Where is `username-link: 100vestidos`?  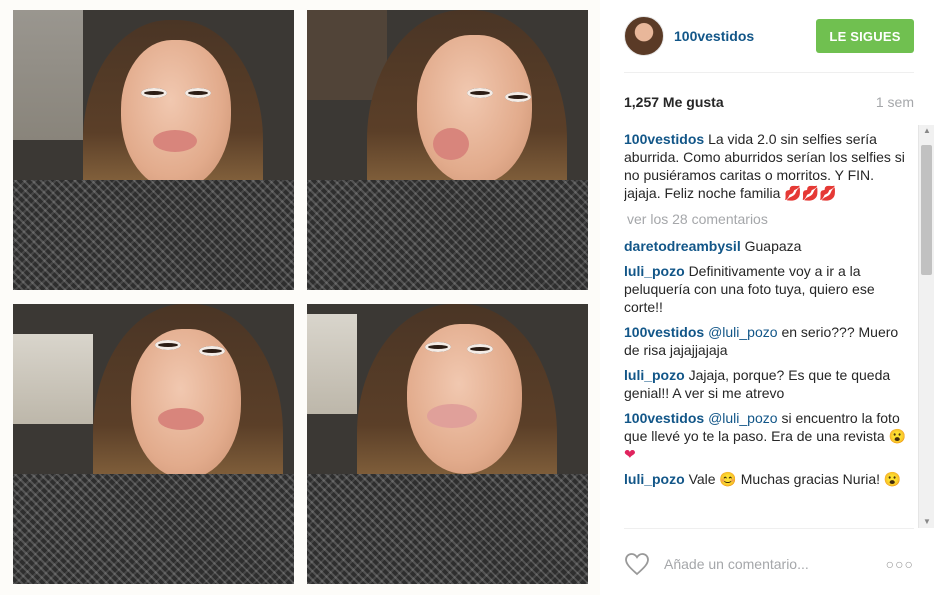
username-link: 100vestidos is located at coordinates (714, 36).